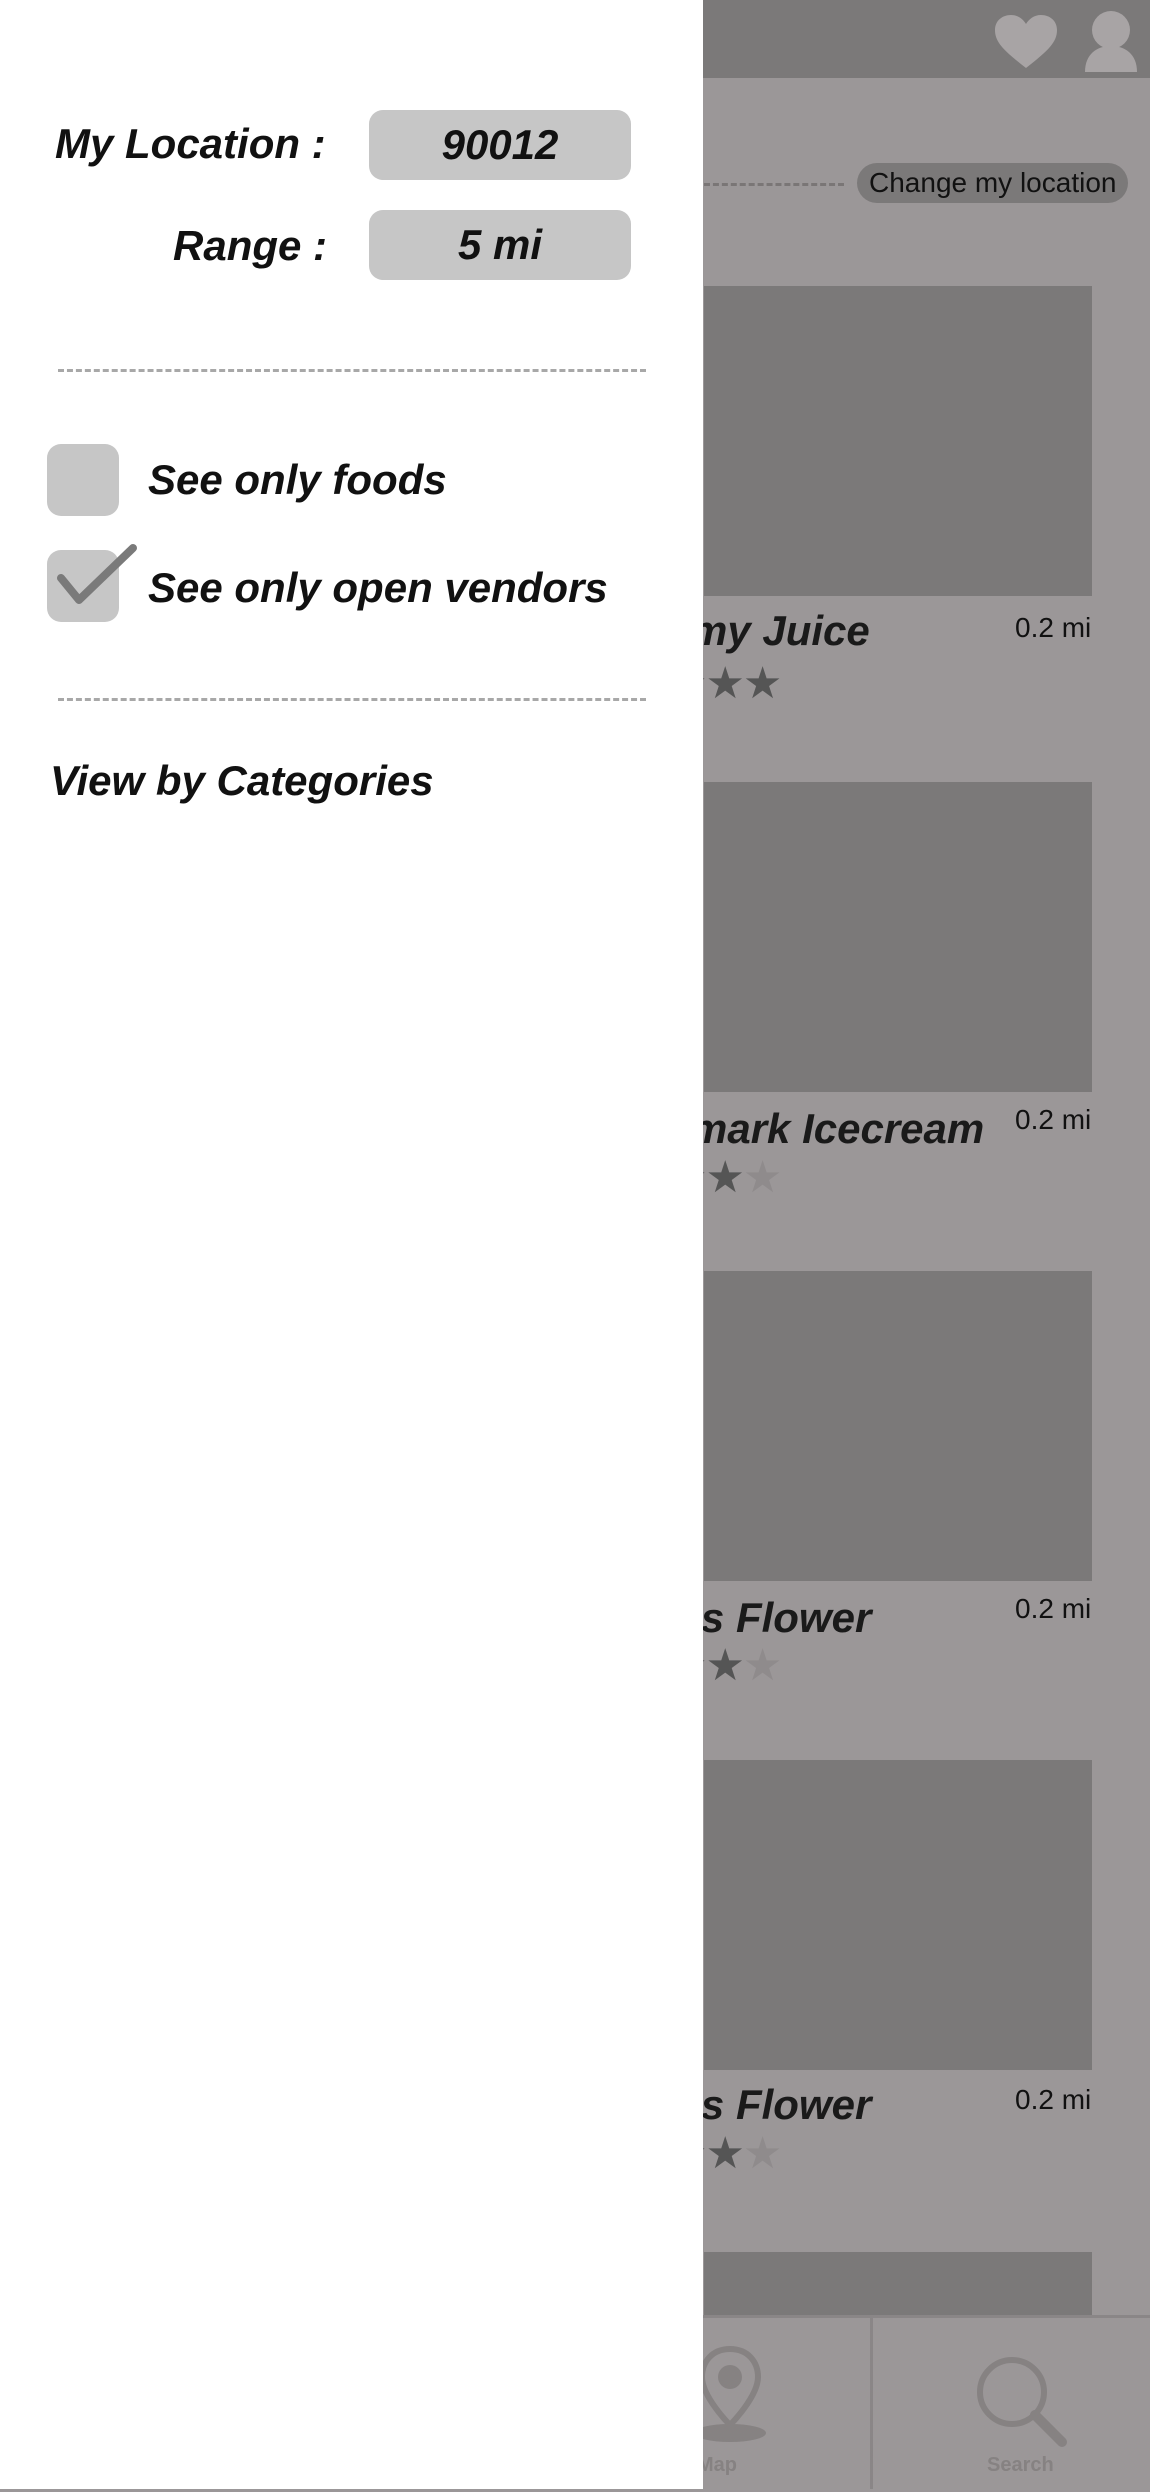  I want to click on change-location-button: Change my location, so click(993, 183).